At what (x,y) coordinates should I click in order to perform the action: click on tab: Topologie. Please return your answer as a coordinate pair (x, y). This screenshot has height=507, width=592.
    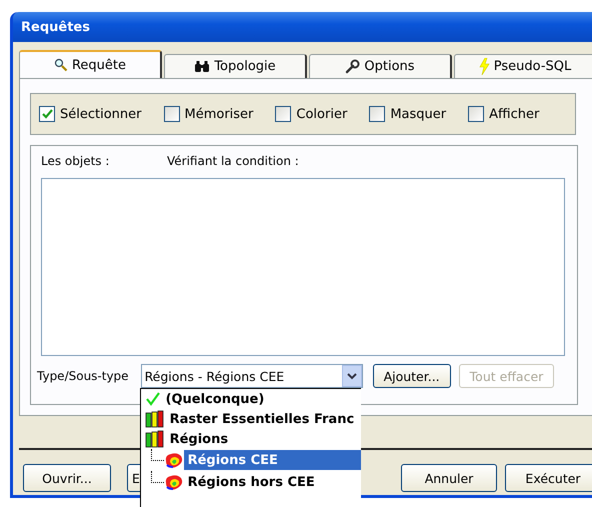
    Looking at the image, I should click on (235, 66).